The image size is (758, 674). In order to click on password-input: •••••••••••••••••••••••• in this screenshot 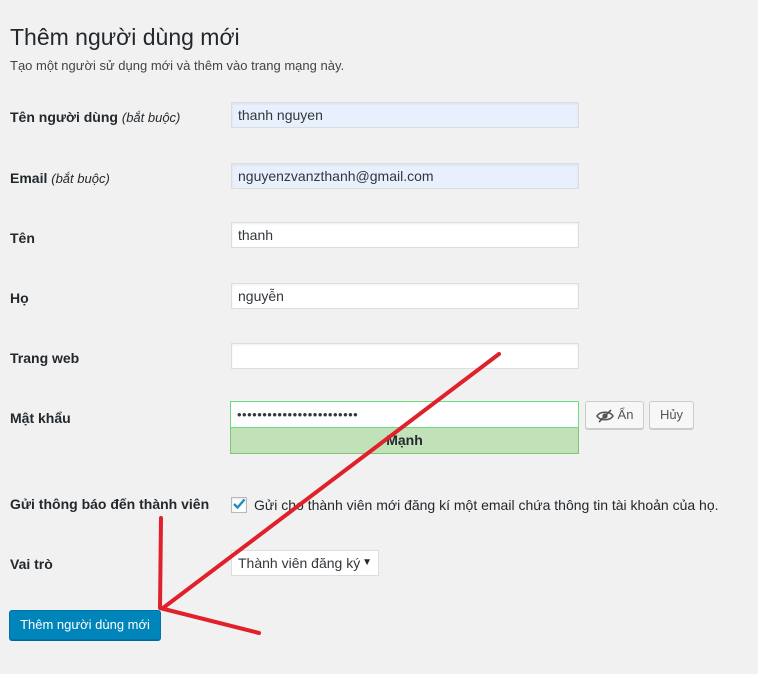, I will do `click(404, 414)`.